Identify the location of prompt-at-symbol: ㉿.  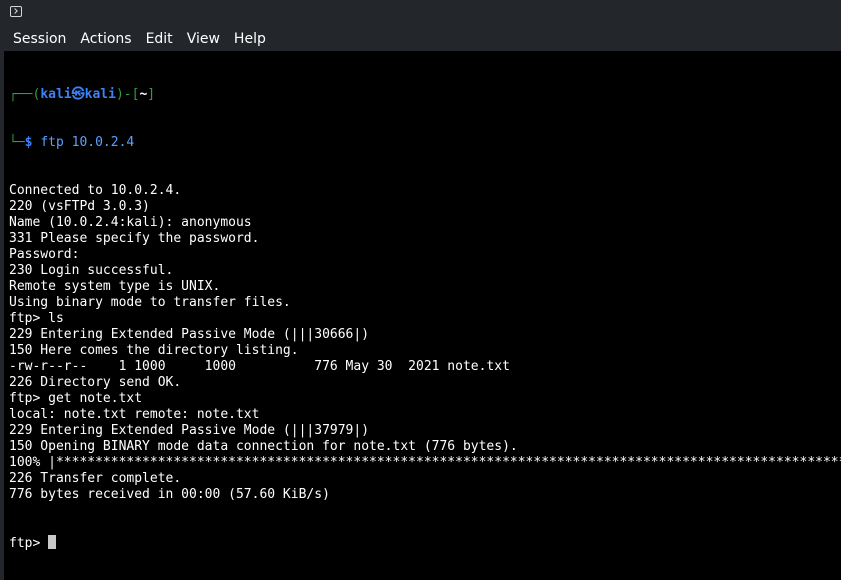
(78, 94).